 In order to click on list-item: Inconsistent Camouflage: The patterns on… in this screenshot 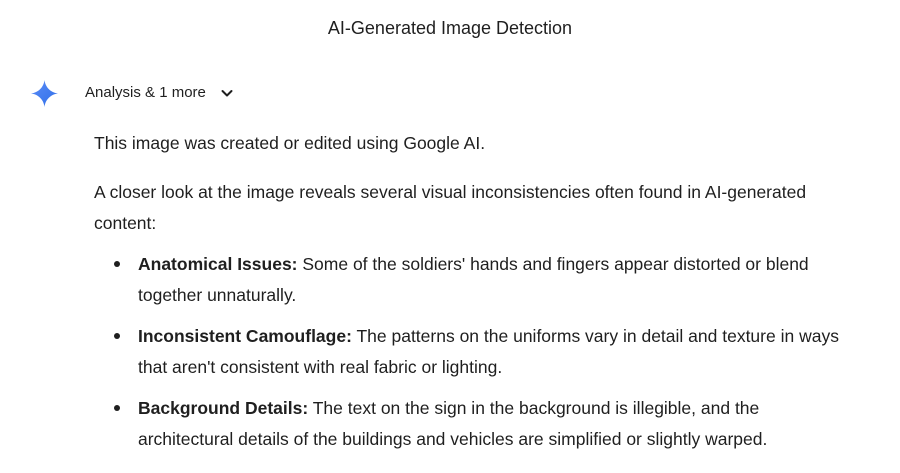, I will do `click(474, 352)`.